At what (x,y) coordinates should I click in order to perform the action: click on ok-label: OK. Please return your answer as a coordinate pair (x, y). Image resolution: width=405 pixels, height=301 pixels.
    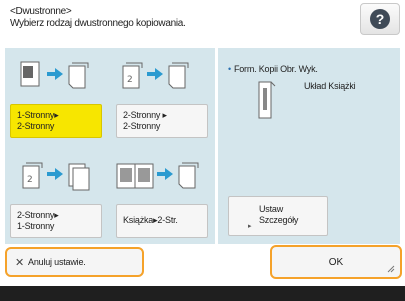
    Looking at the image, I should click on (336, 262).